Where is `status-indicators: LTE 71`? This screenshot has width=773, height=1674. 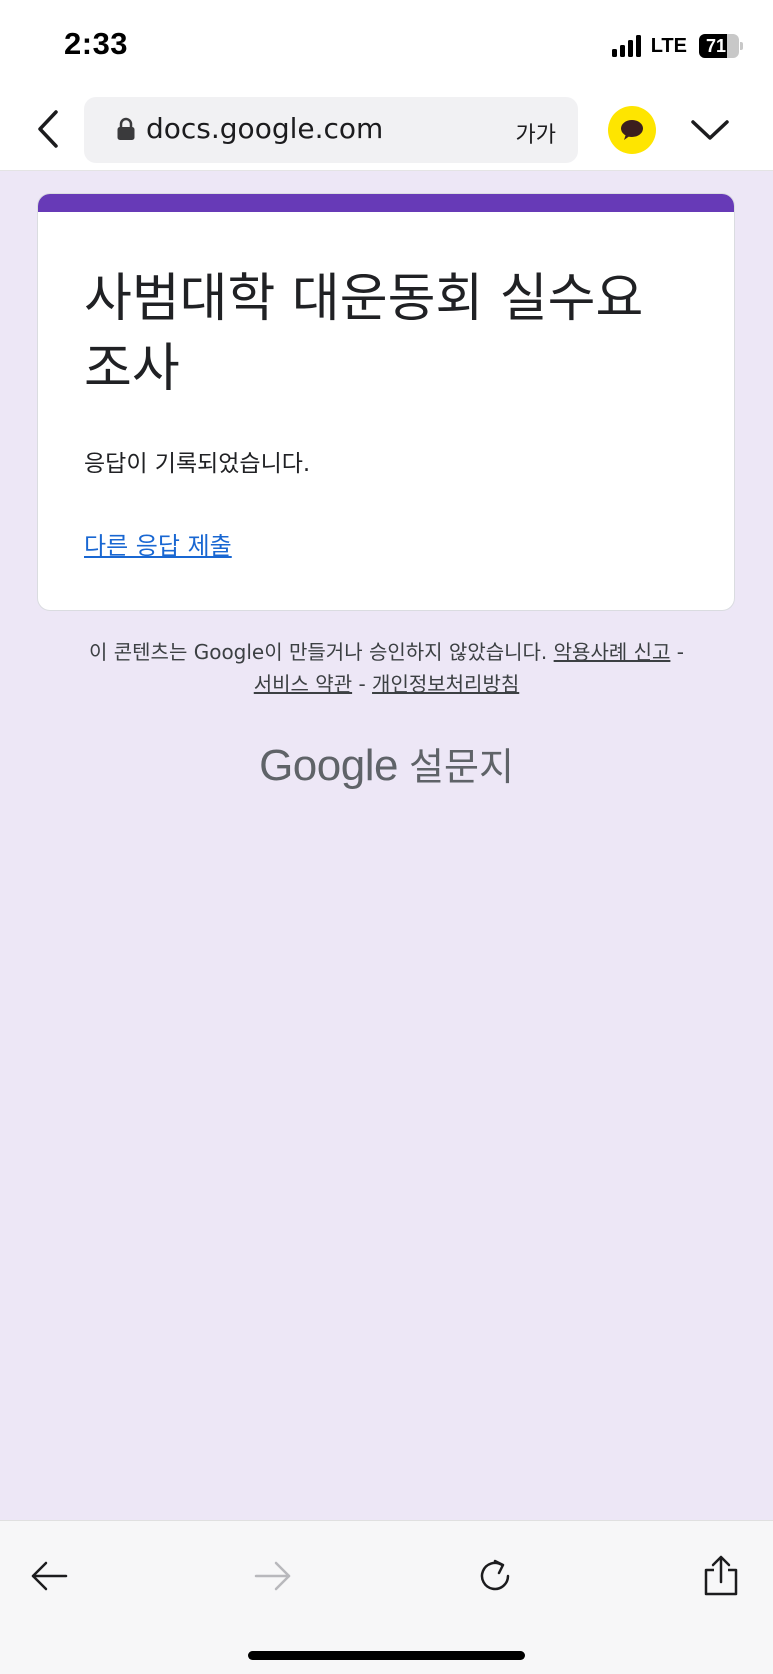 status-indicators: LTE 71 is located at coordinates (677, 46).